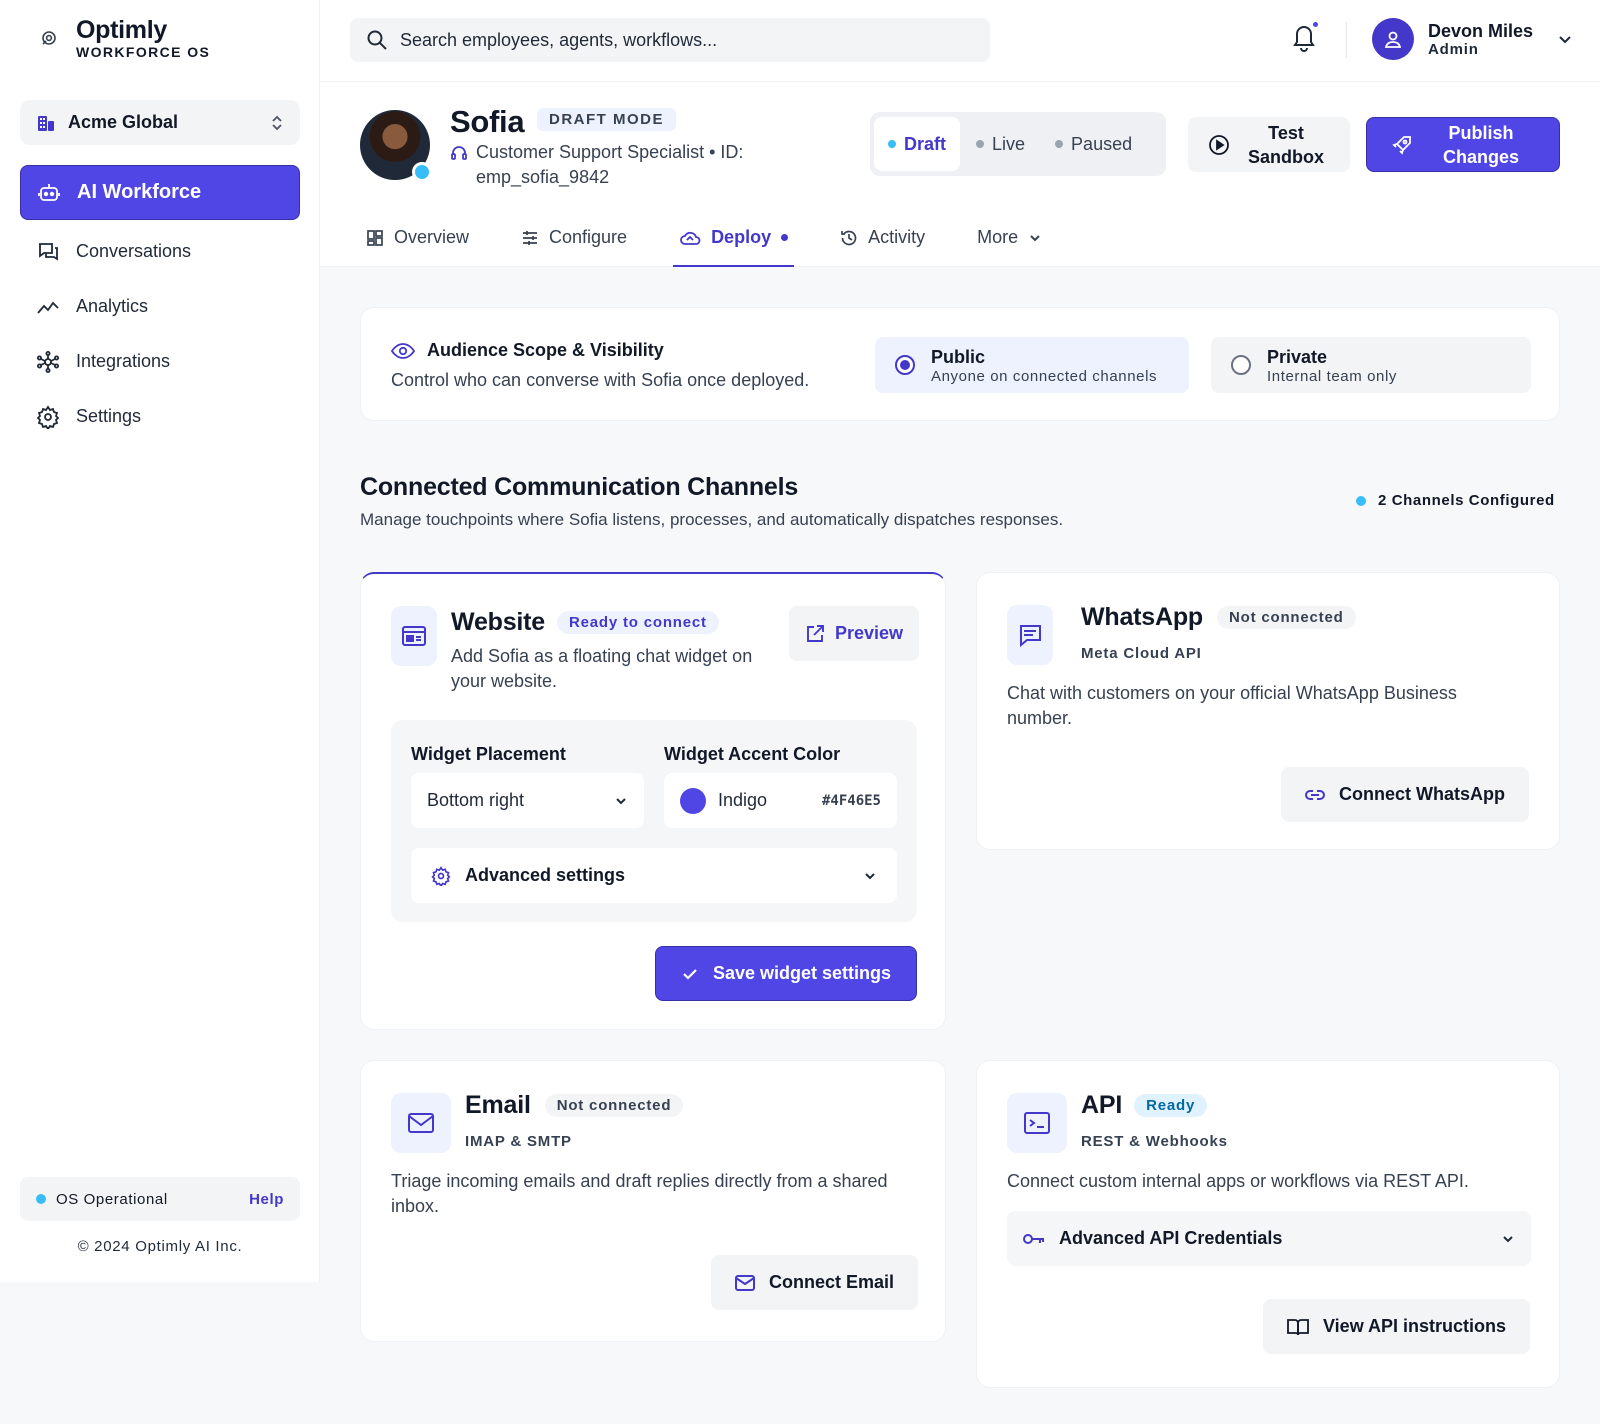 The image size is (1600, 1424). I want to click on state-live: Live, so click(1000, 144).